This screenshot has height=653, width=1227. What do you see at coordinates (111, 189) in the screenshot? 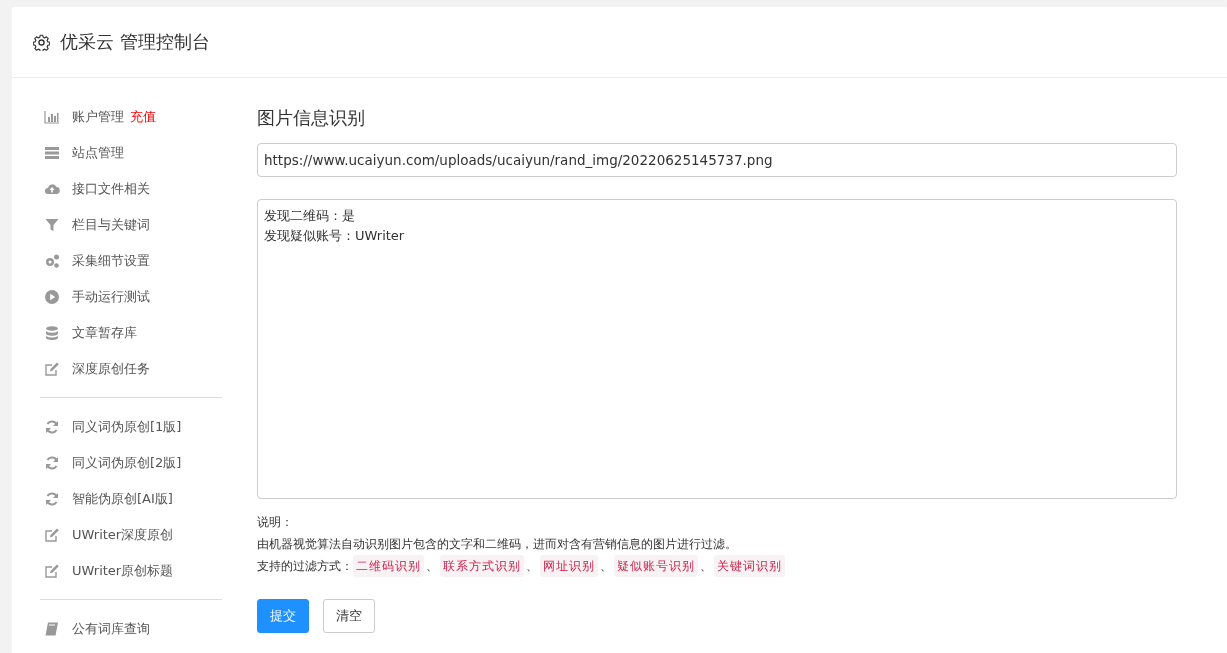
I see `nav-link: 接口文件相关` at bounding box center [111, 189].